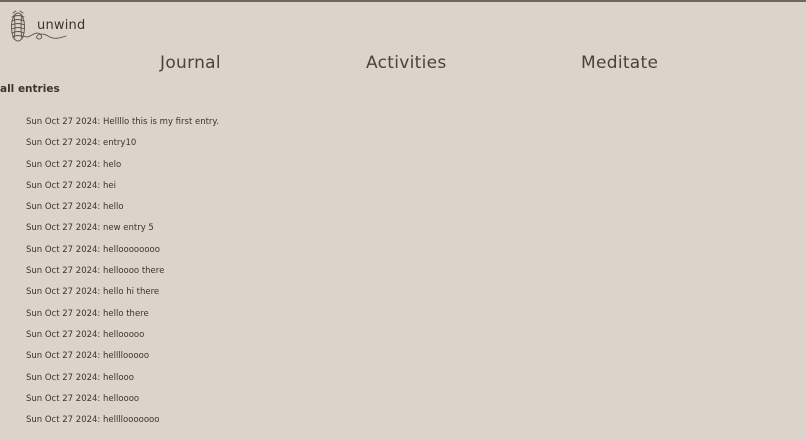  Describe the element at coordinates (122, 294) in the screenshot. I see `entry-item: Sun Oct 27 2024: hello hi there` at that location.